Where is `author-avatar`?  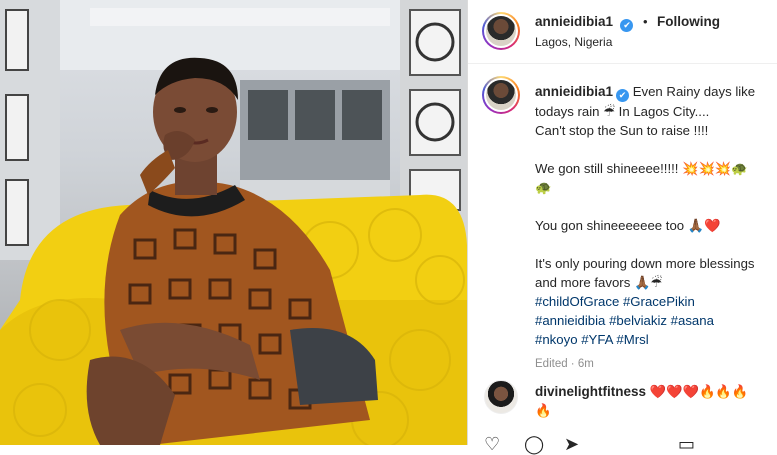
author-avatar is located at coordinates (501, 31).